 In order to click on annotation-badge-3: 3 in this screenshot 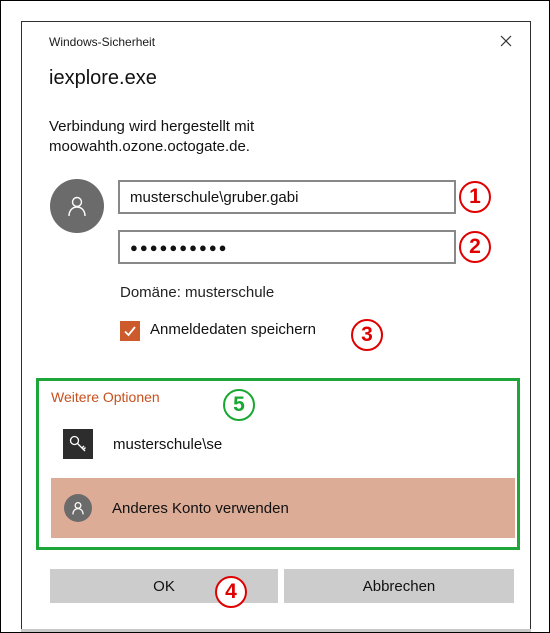, I will do `click(367, 335)`.